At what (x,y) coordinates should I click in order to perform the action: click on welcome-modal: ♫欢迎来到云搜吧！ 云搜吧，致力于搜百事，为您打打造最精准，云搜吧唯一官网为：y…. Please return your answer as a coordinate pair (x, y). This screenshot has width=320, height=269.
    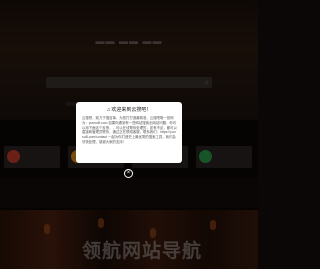
    Looking at the image, I should click on (129, 132).